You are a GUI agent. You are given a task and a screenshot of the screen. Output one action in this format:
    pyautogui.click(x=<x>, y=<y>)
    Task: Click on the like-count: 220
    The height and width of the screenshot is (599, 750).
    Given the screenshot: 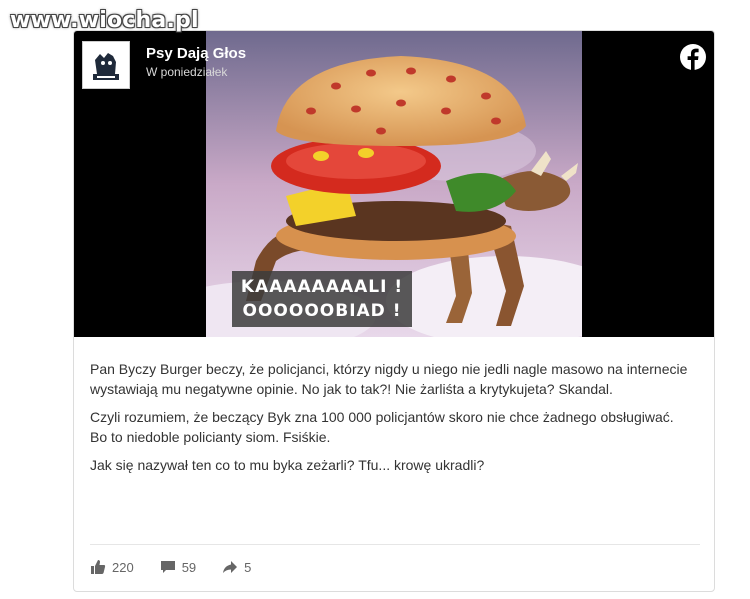 What is the action you would take?
    pyautogui.click(x=123, y=567)
    